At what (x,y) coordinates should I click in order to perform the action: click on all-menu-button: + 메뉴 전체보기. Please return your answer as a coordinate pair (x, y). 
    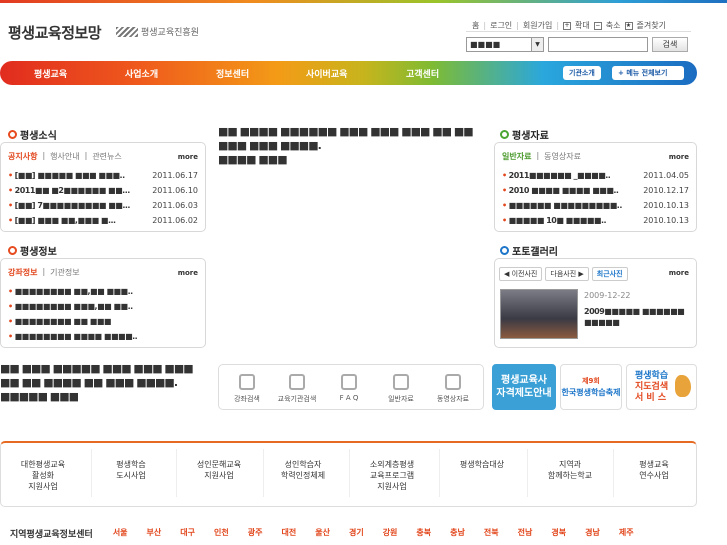
    Looking at the image, I should click on (648, 73).